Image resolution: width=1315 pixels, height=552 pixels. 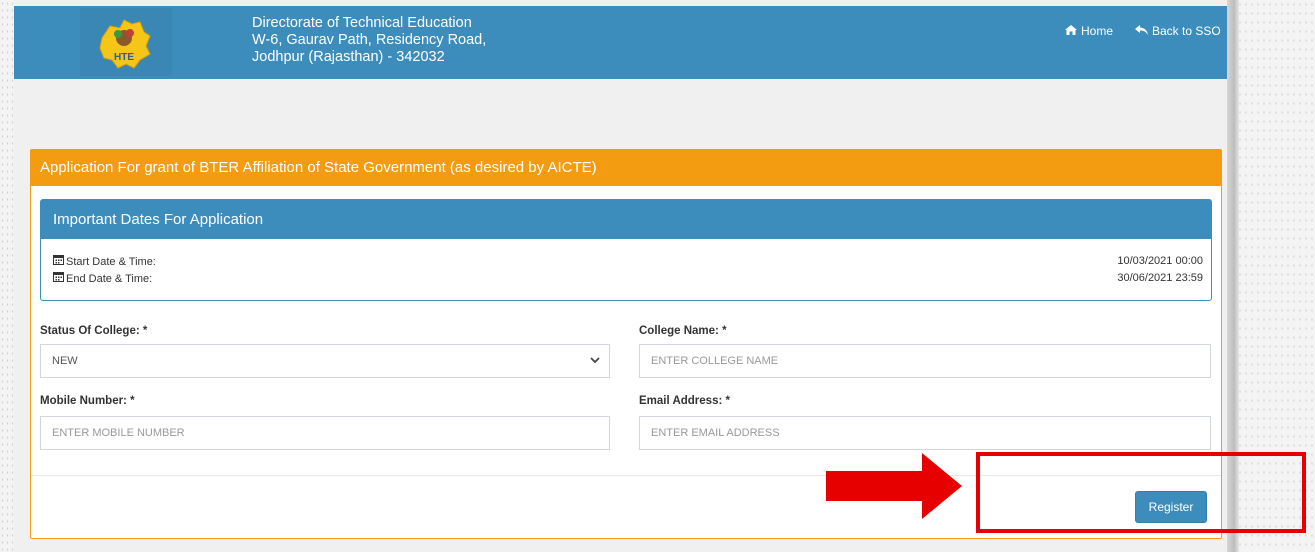 What do you see at coordinates (925, 361) in the screenshot?
I see `college-name-input: ENTER COLLEGE NAME` at bounding box center [925, 361].